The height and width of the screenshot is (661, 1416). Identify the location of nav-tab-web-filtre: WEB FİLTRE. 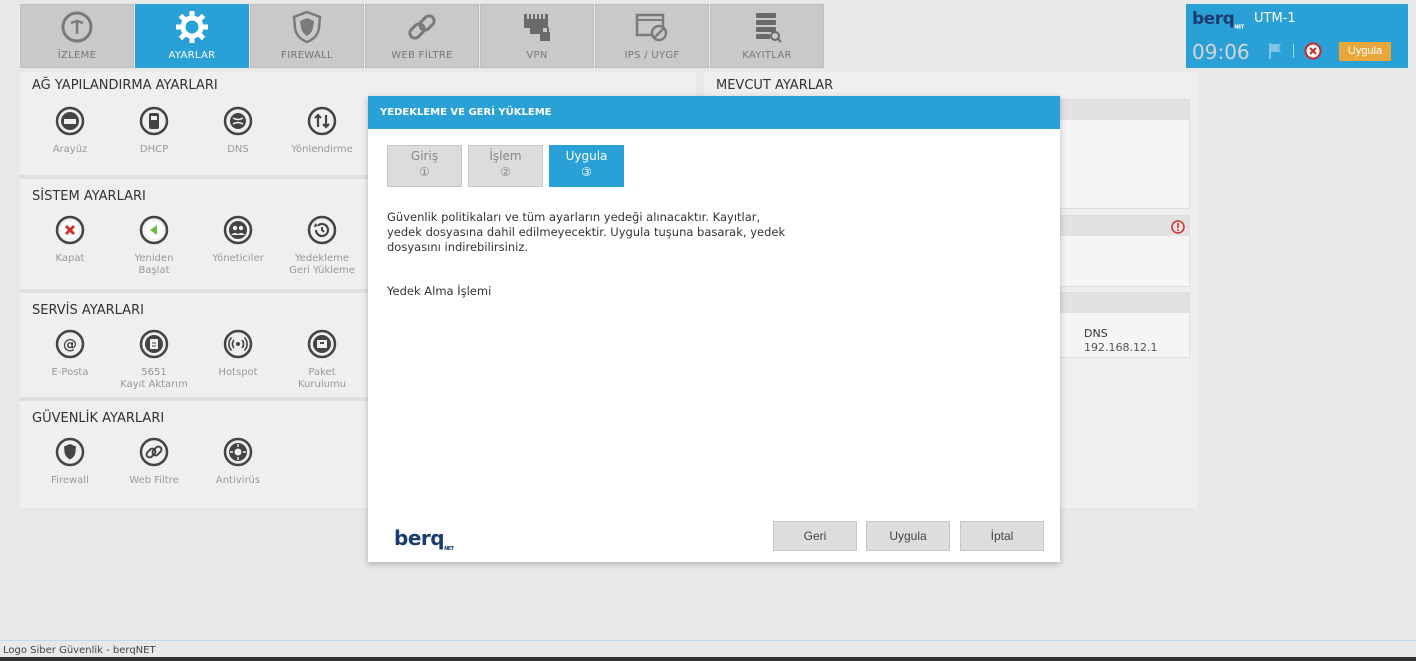
(422, 36).